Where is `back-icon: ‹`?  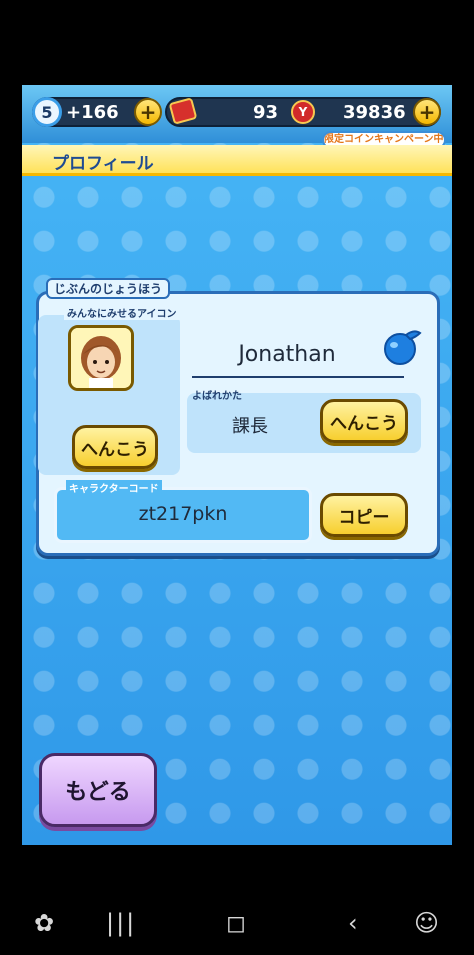 back-icon: ‹ is located at coordinates (353, 923).